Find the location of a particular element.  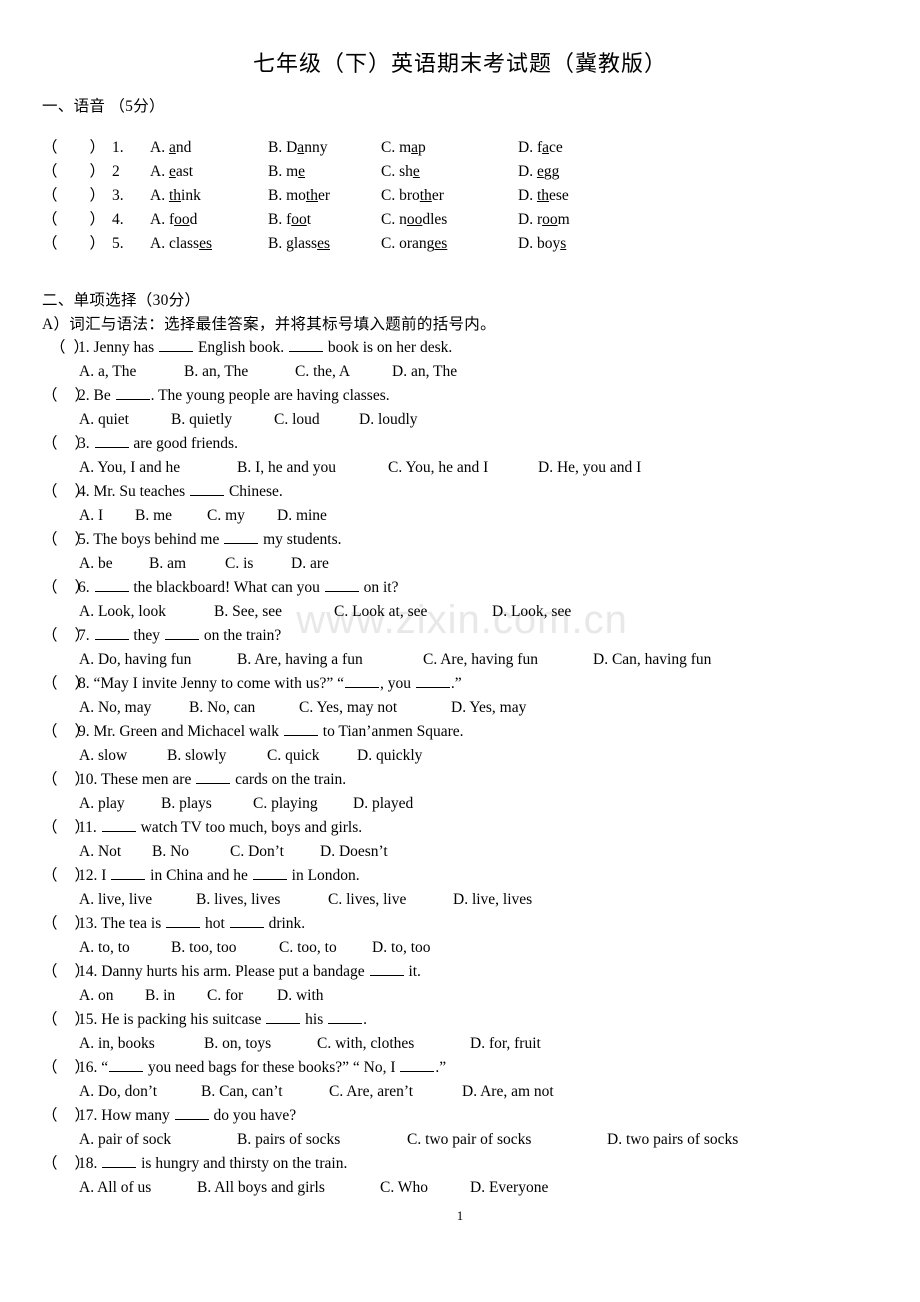

answer-option: D. Everyone is located at coordinates (509, 1188).